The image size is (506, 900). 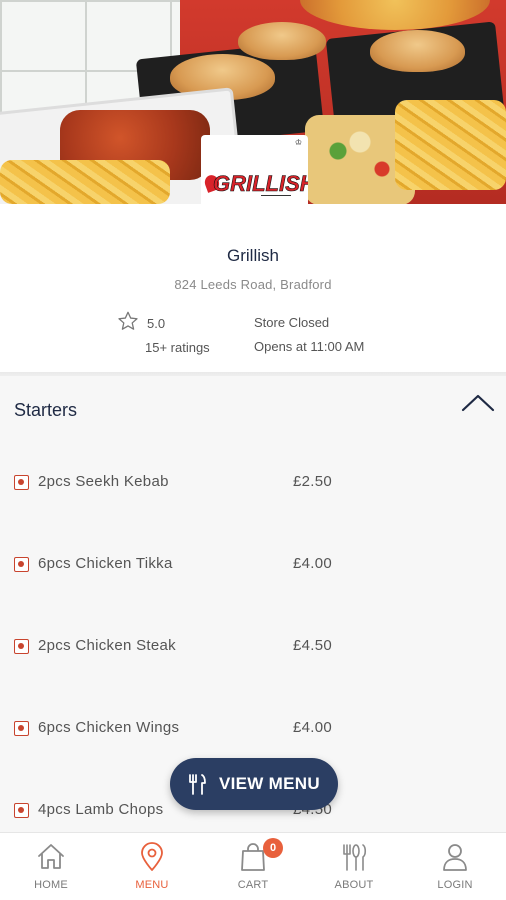 I want to click on home-icon, so click(x=51, y=856).